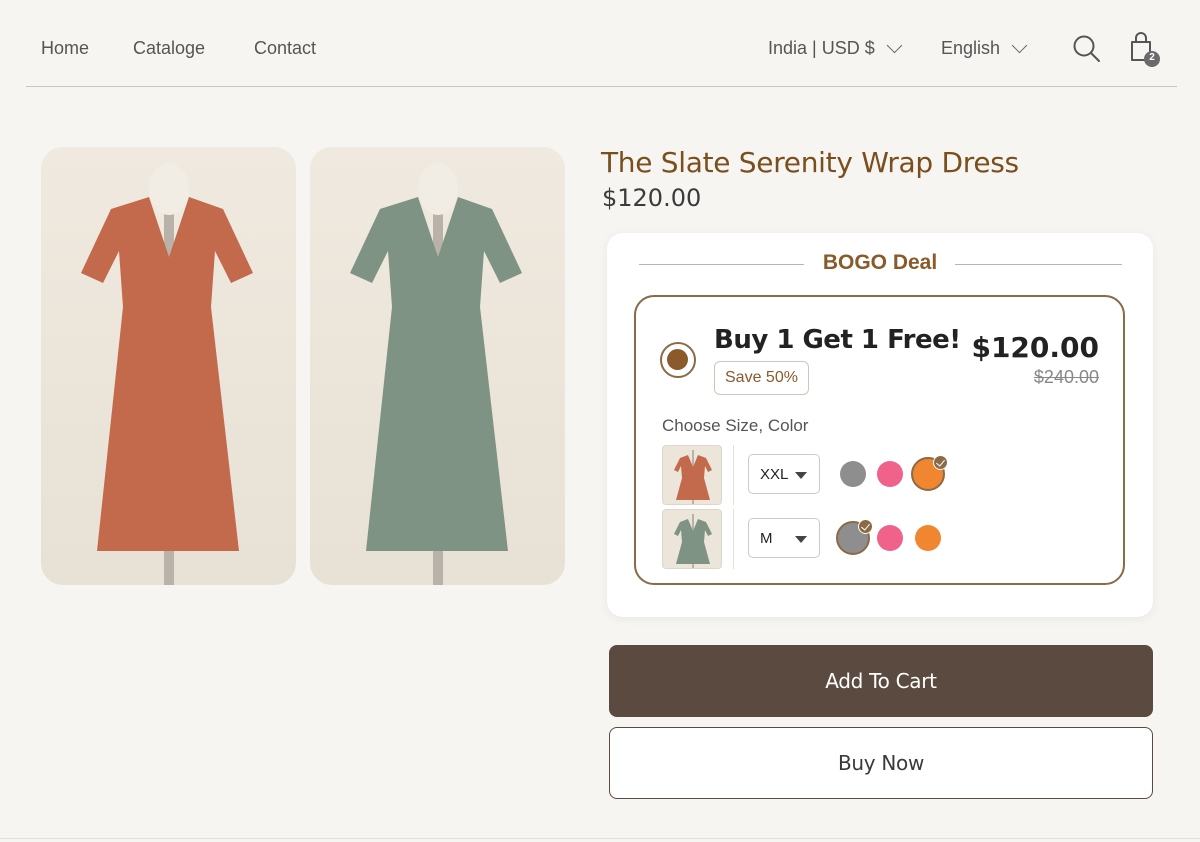 This screenshot has height=842, width=1200. I want to click on search-icon, so click(1086, 48).